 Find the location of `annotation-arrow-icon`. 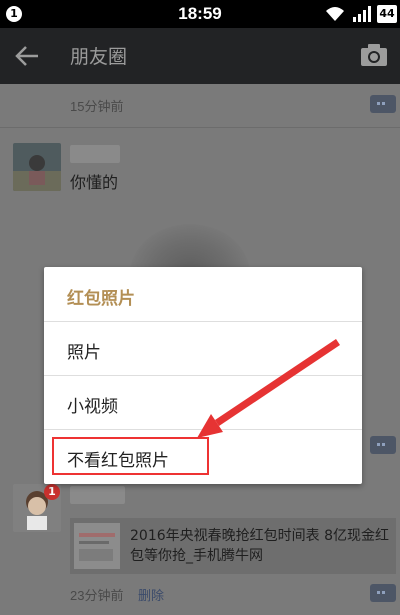

annotation-arrow-icon is located at coordinates (268, 388).